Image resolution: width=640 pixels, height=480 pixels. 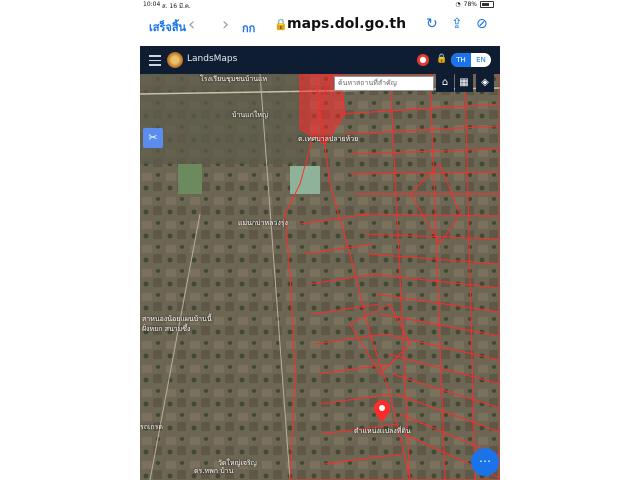 What do you see at coordinates (152, 4) in the screenshot?
I see `status-time: 10:04` at bounding box center [152, 4].